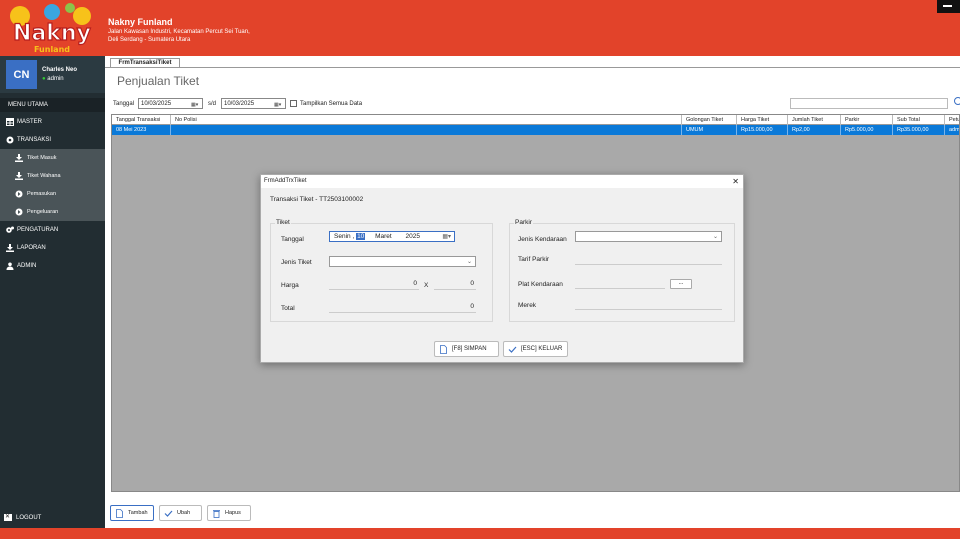  Describe the element at coordinates (292, 239) in the screenshot. I see `tanggal-label: Tanggal` at that location.